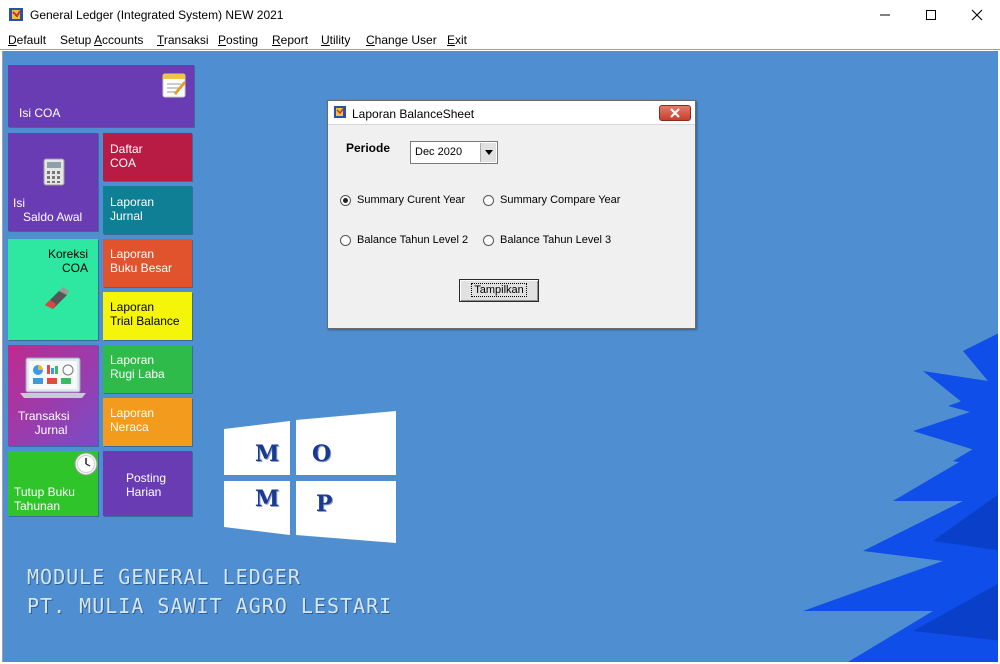  I want to click on tile-laporan-neraca: Laporan Neraca, so click(147, 422).